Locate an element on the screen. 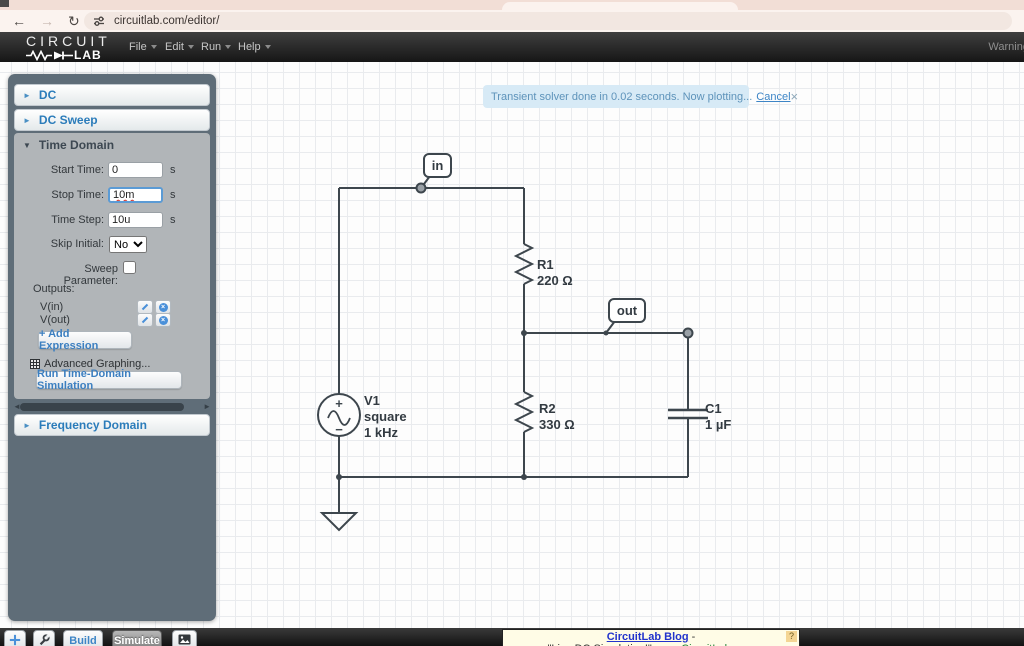  component-r1-resistor: R1 220 Ω is located at coordinates (543, 265).